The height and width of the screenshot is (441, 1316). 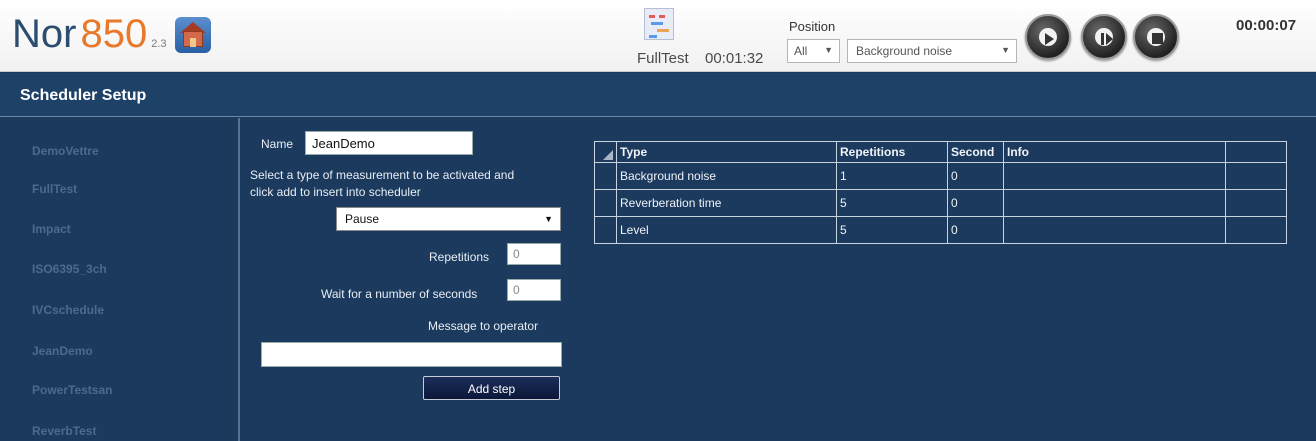 What do you see at coordinates (975, 152) in the screenshot?
I see `column-header-second: Second` at bounding box center [975, 152].